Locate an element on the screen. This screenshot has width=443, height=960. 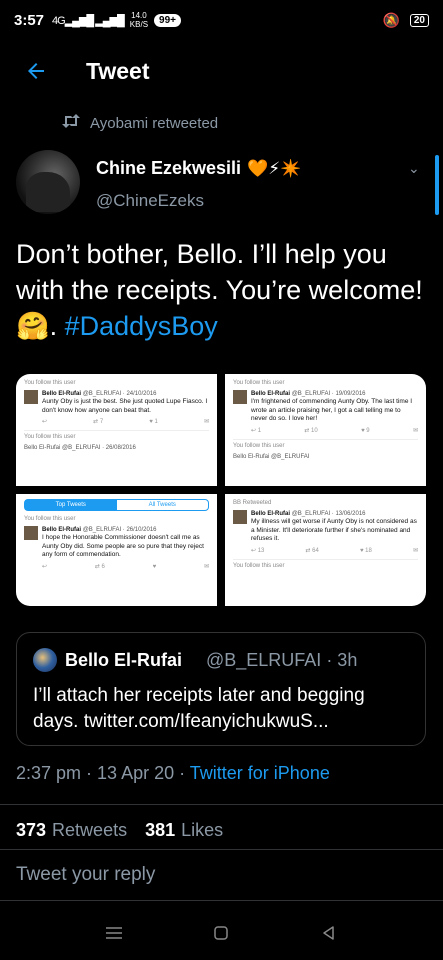
screenshot-actions: ↩ ⇄ 7 ♥ 1 ✉ is located at coordinates (116, 422).